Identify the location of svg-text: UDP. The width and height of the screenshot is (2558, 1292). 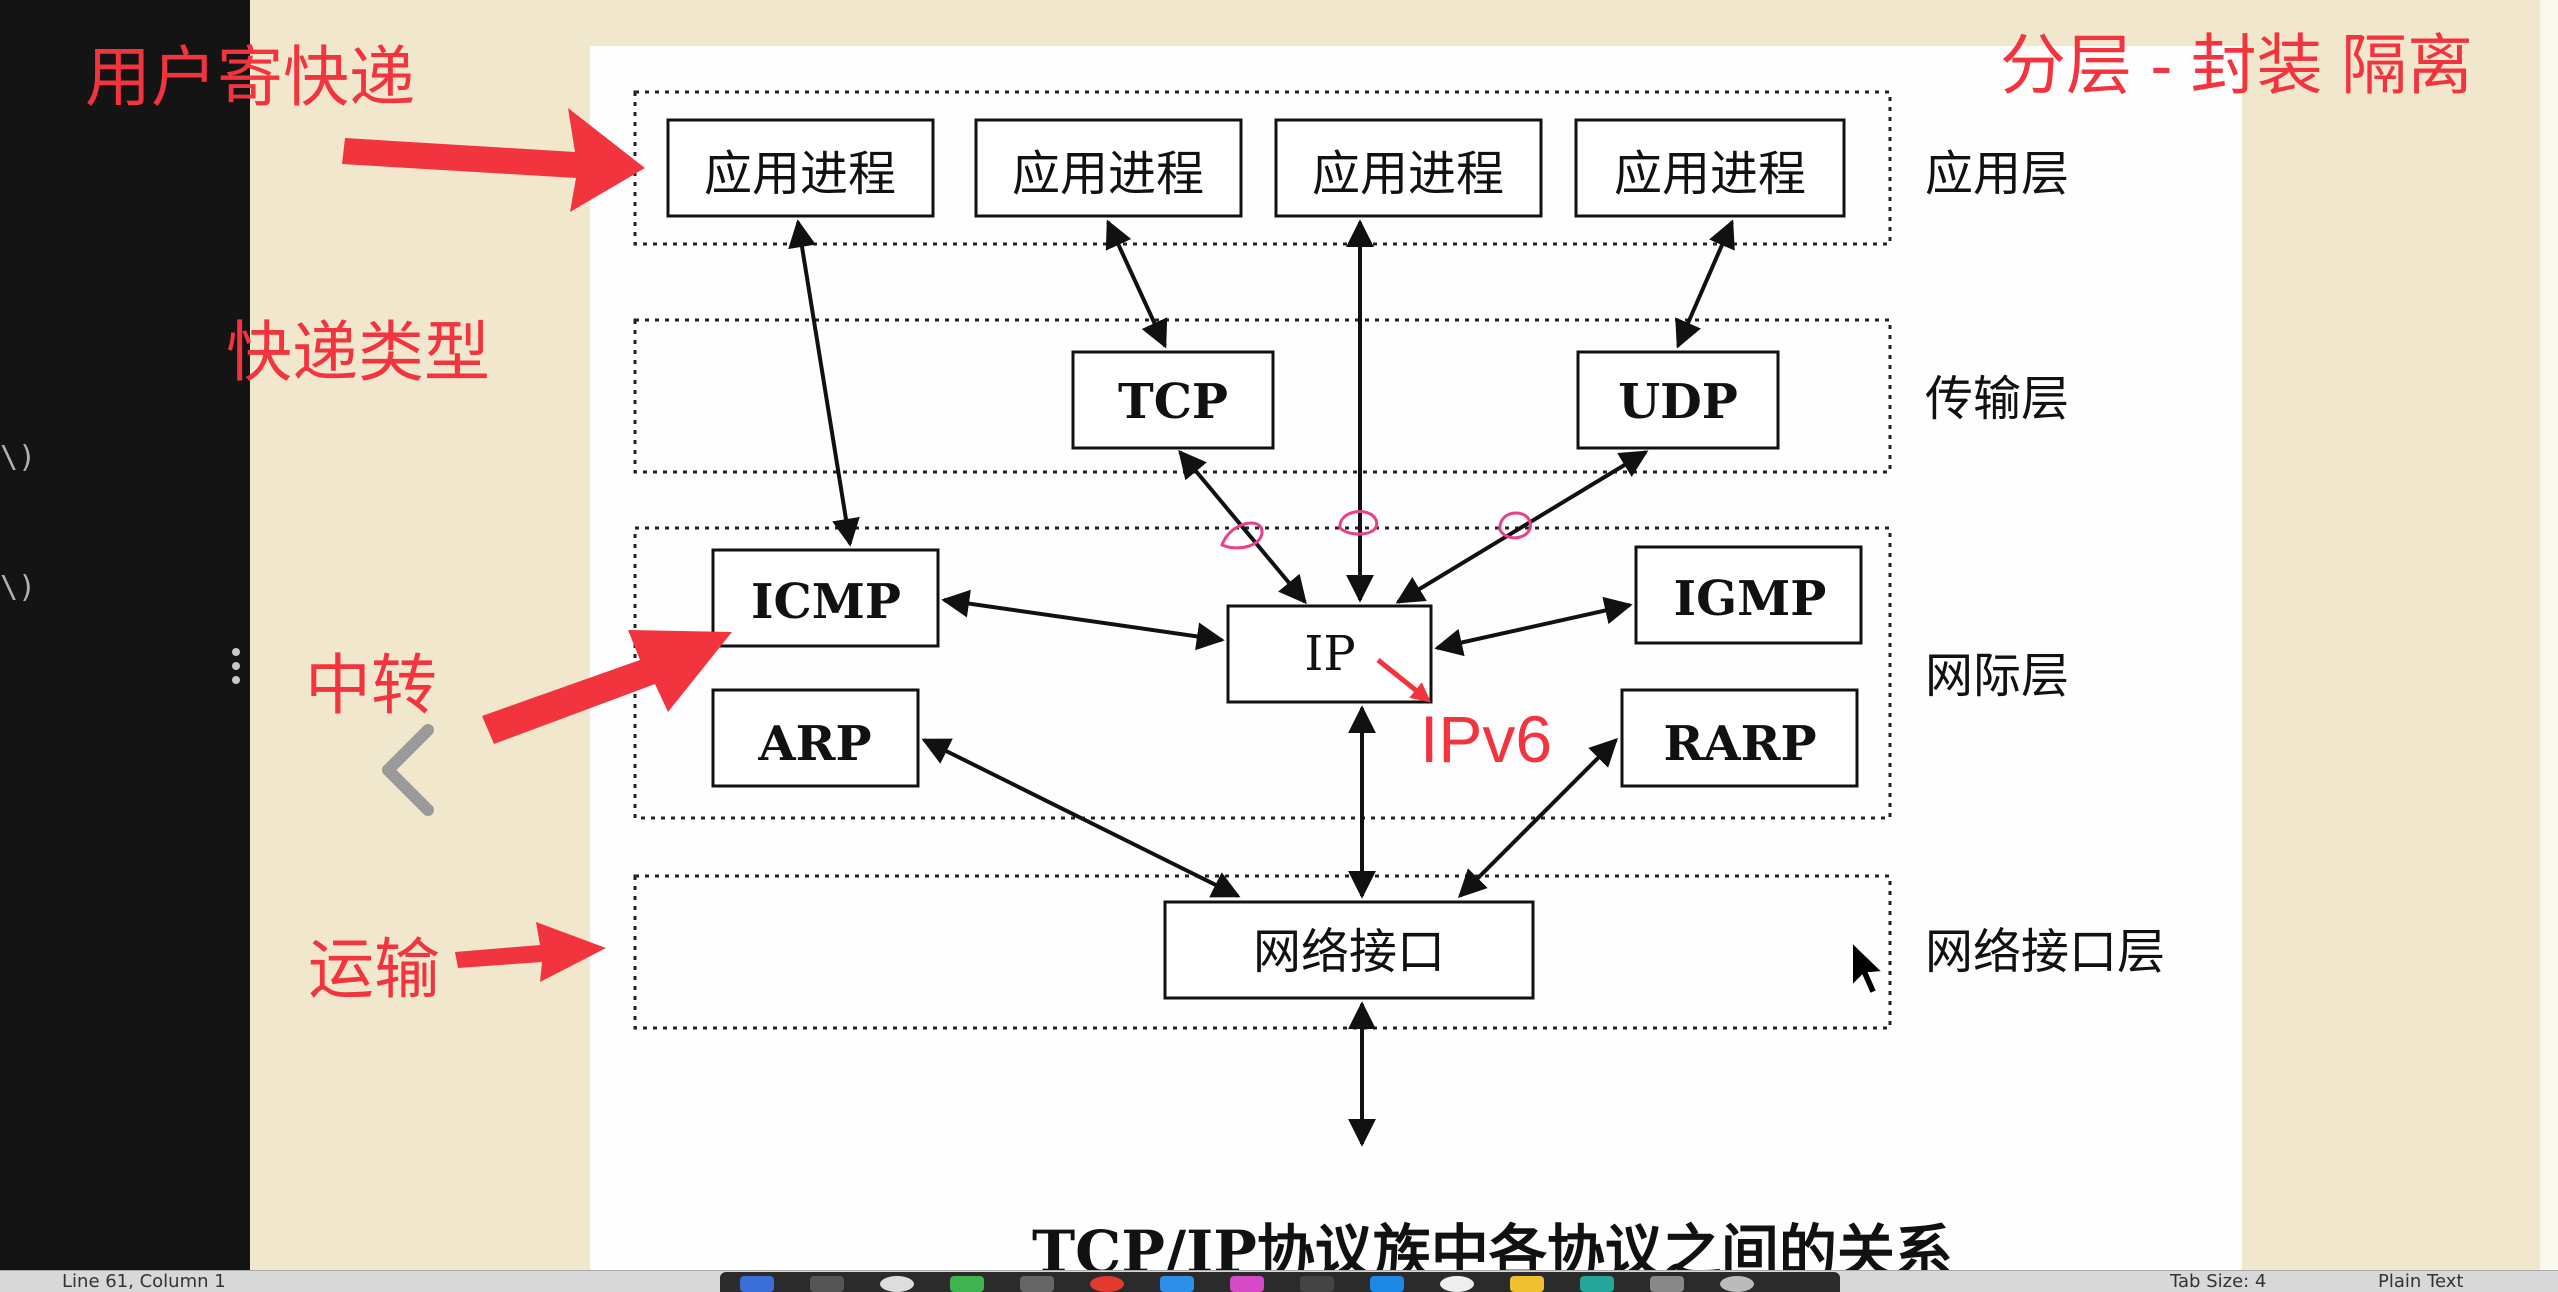
(1678, 402).